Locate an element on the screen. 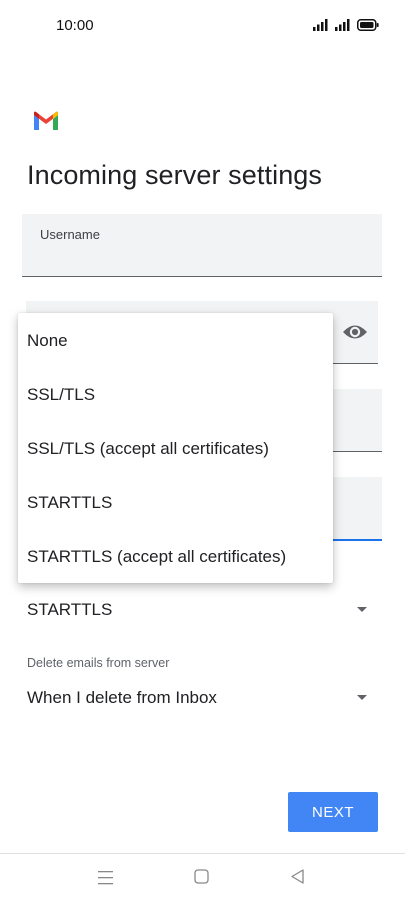 This screenshot has width=405, height=902. username-field: Username is located at coordinates (202, 245).